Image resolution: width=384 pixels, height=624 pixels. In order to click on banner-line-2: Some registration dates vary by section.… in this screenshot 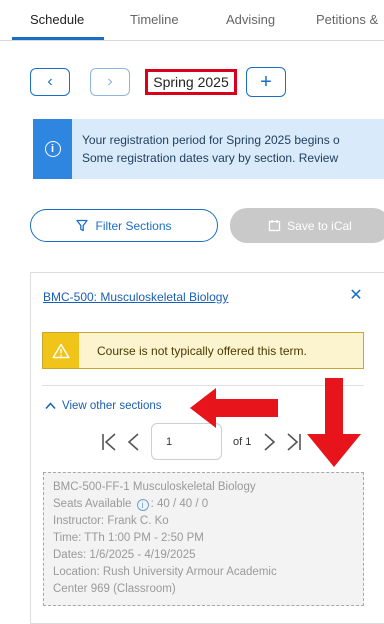, I will do `click(210, 158)`.